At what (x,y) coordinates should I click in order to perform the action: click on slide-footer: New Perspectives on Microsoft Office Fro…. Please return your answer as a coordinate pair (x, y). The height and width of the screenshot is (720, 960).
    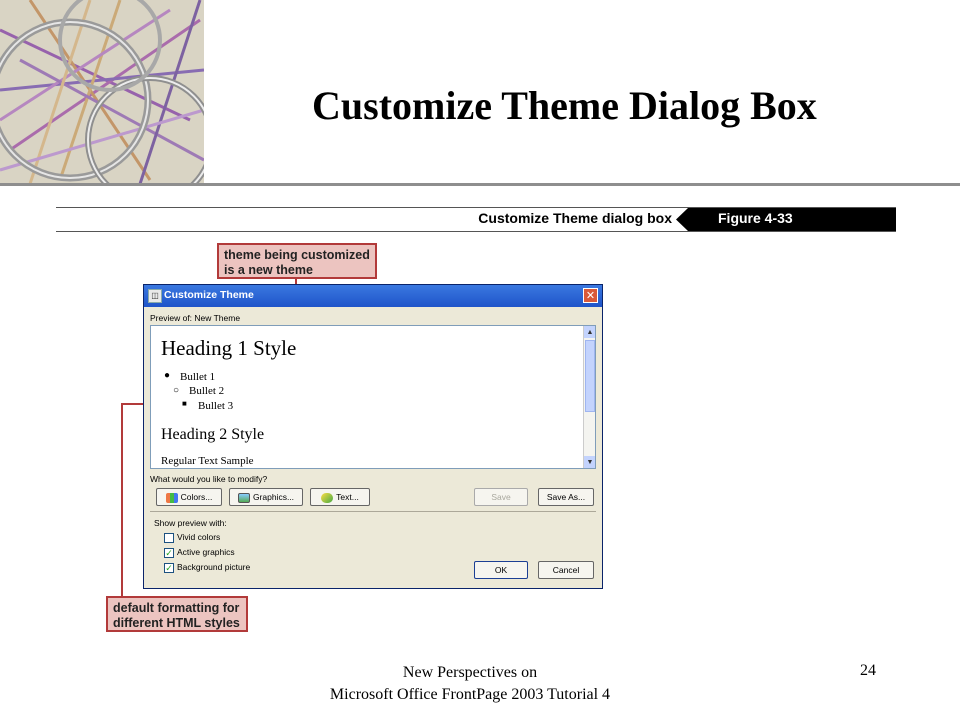
    Looking at the image, I should click on (470, 684).